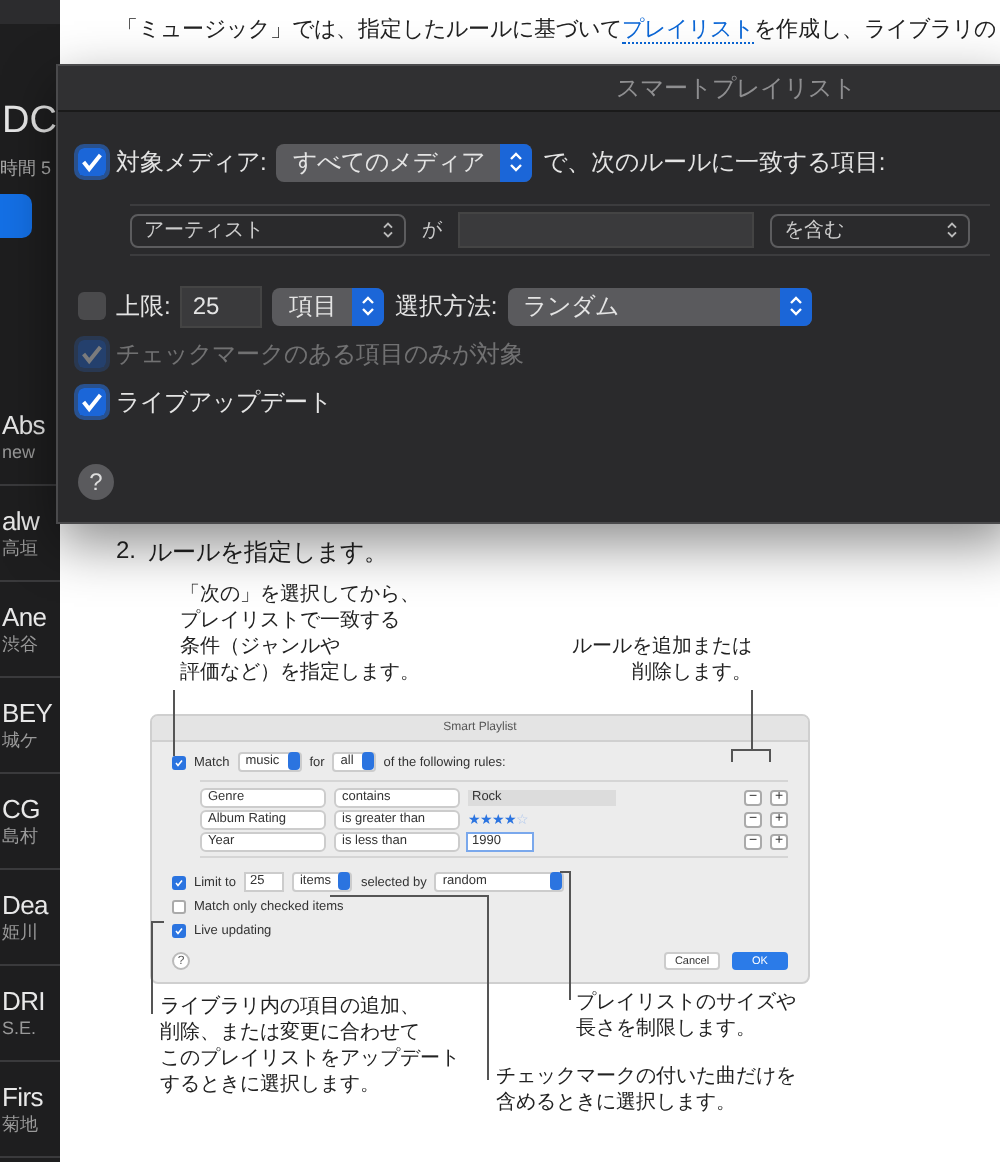  I want to click on album-list-item: BEY 城ケ, so click(30, 726).